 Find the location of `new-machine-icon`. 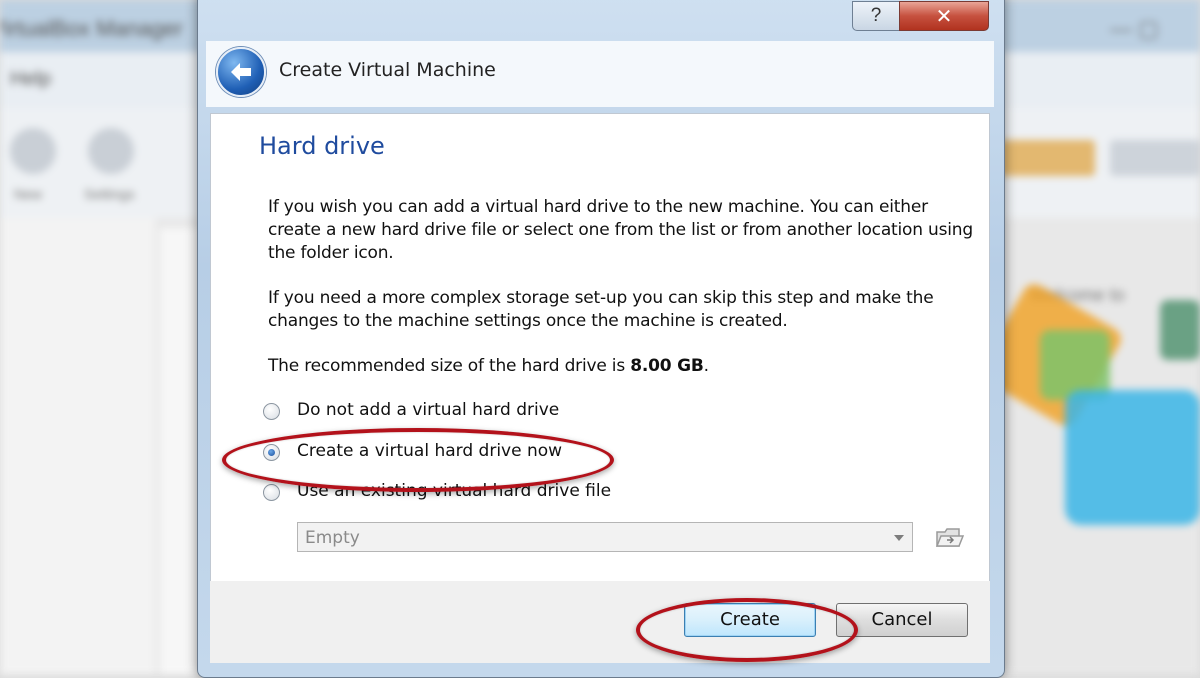

new-machine-icon is located at coordinates (33, 151).